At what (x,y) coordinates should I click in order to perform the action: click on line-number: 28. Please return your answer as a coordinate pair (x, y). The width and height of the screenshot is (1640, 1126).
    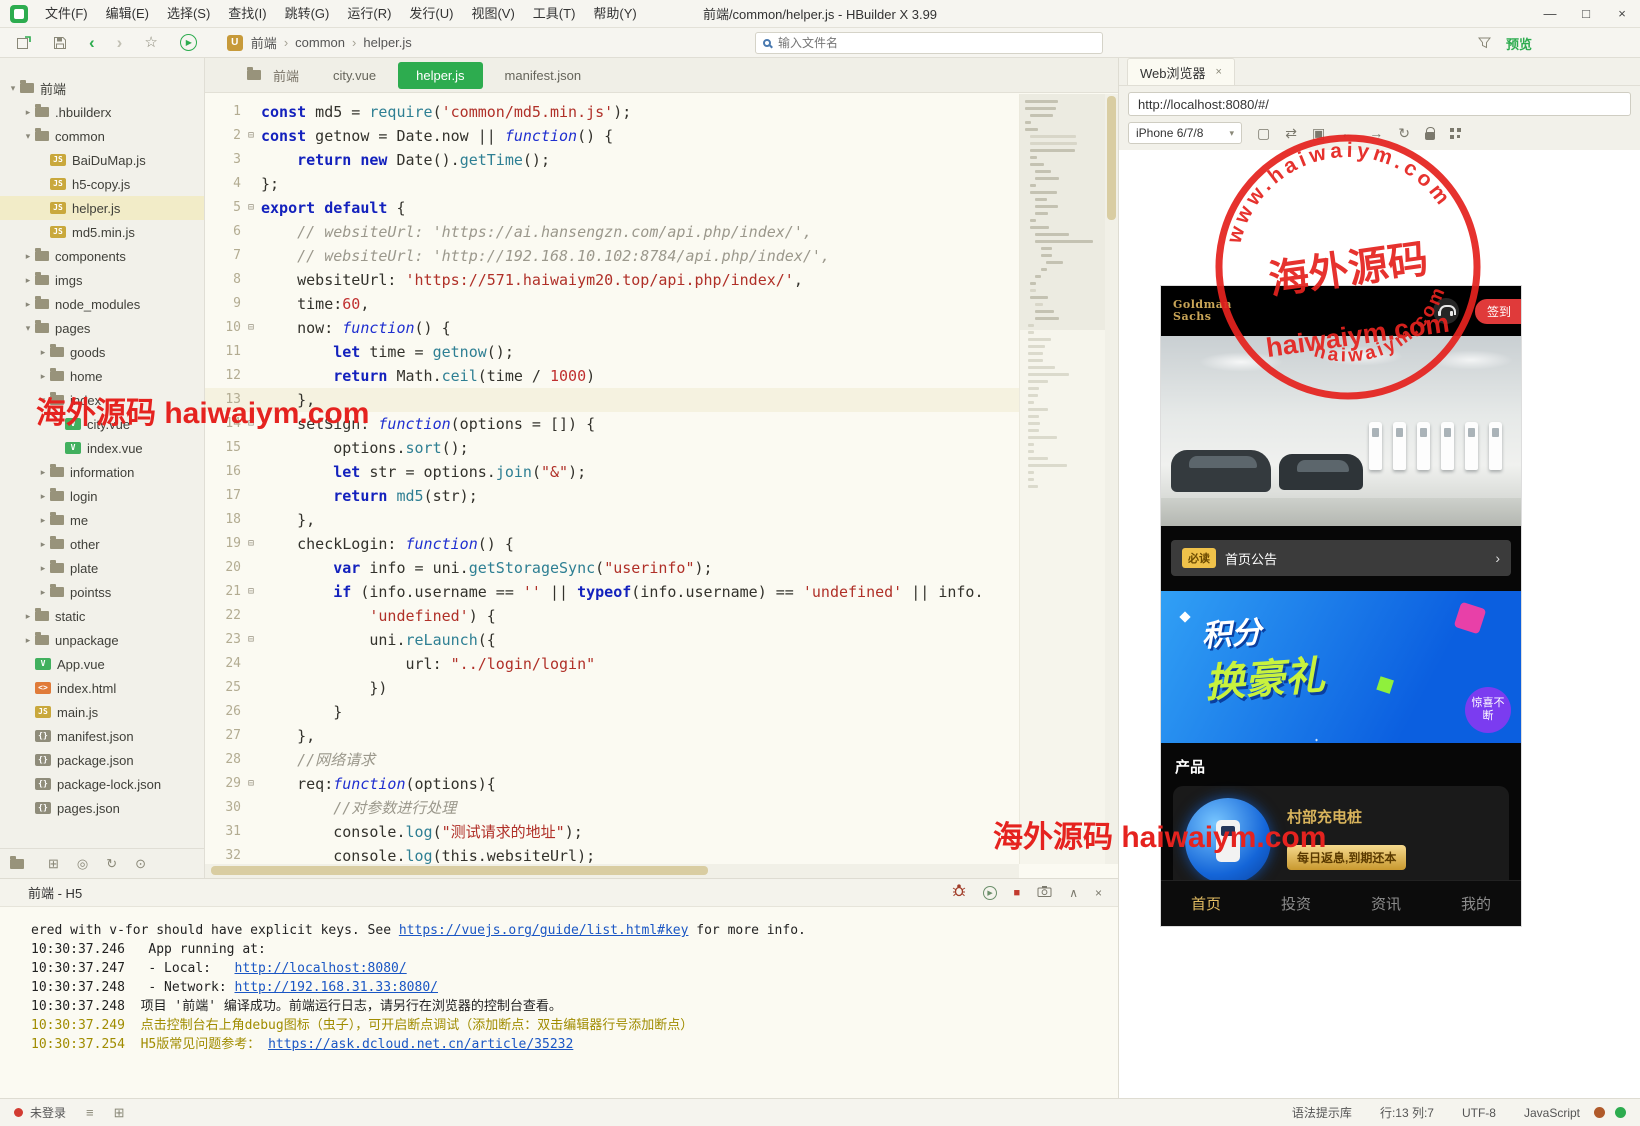
    Looking at the image, I should click on (223, 760).